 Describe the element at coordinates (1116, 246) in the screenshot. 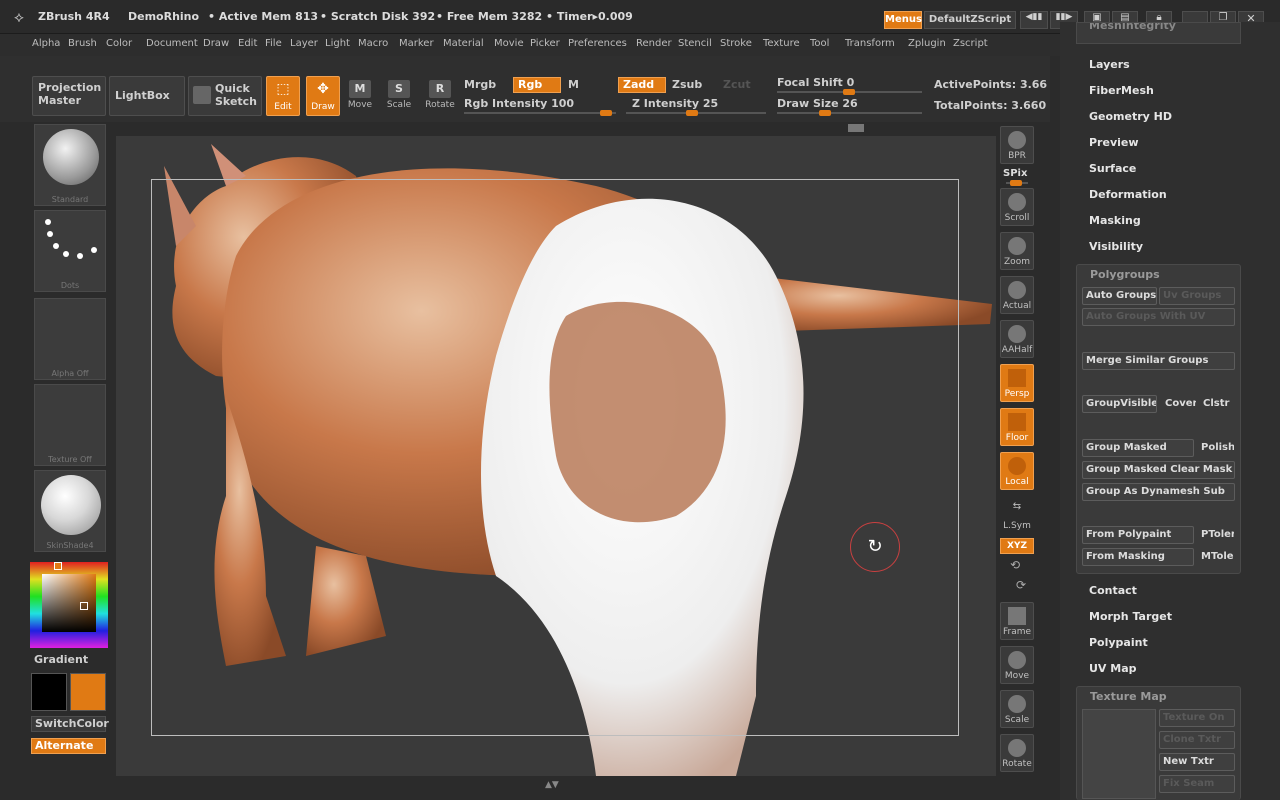

I see `panel-item-visibility: Visibility` at that location.